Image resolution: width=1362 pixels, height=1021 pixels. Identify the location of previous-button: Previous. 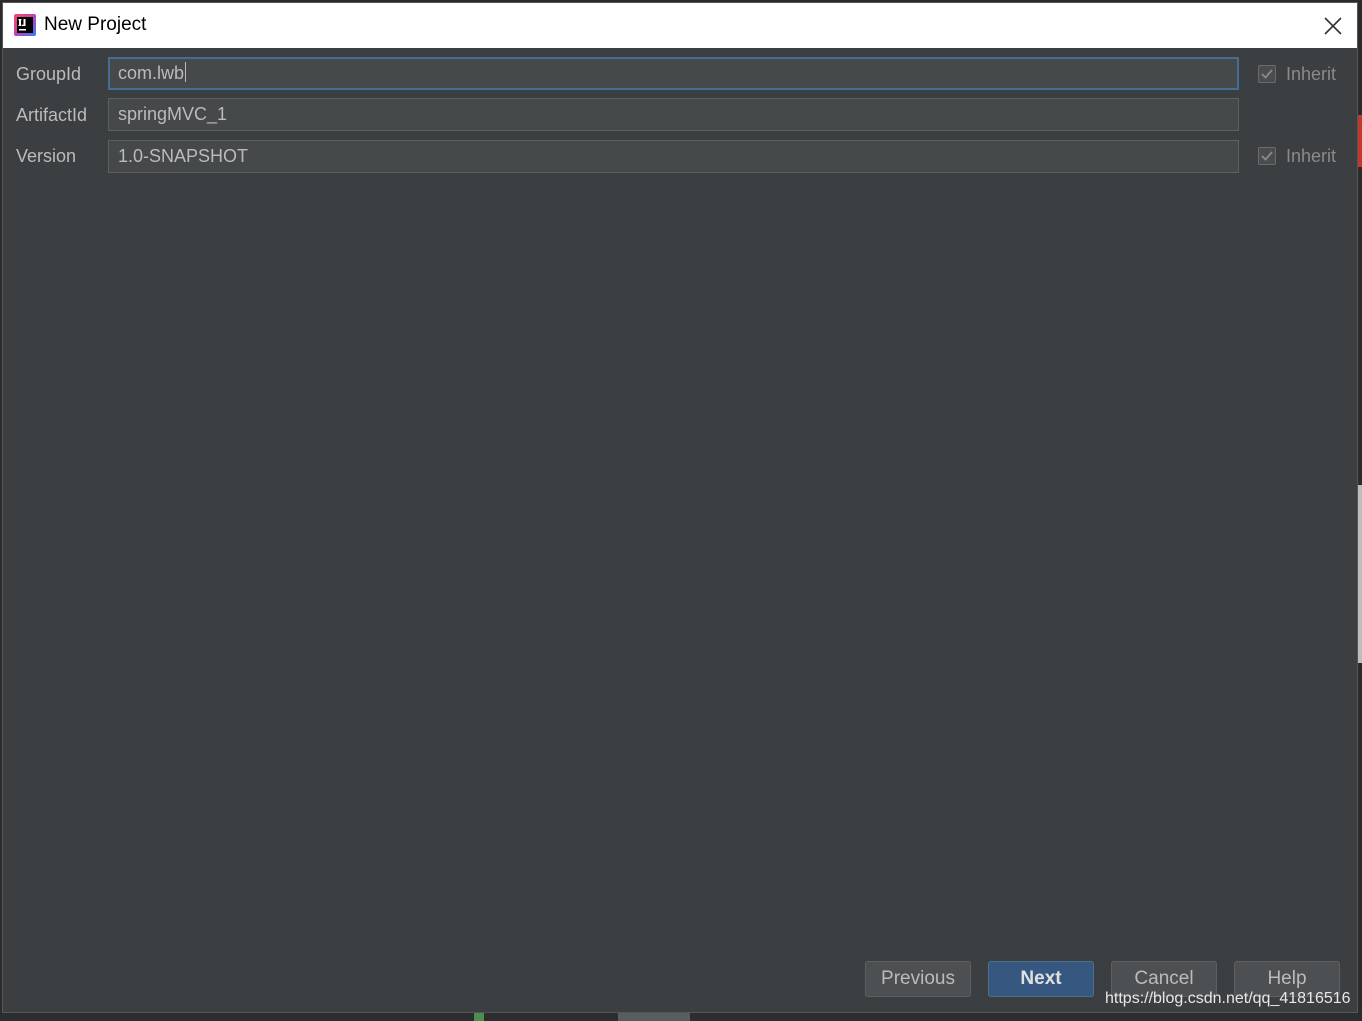
(918, 979).